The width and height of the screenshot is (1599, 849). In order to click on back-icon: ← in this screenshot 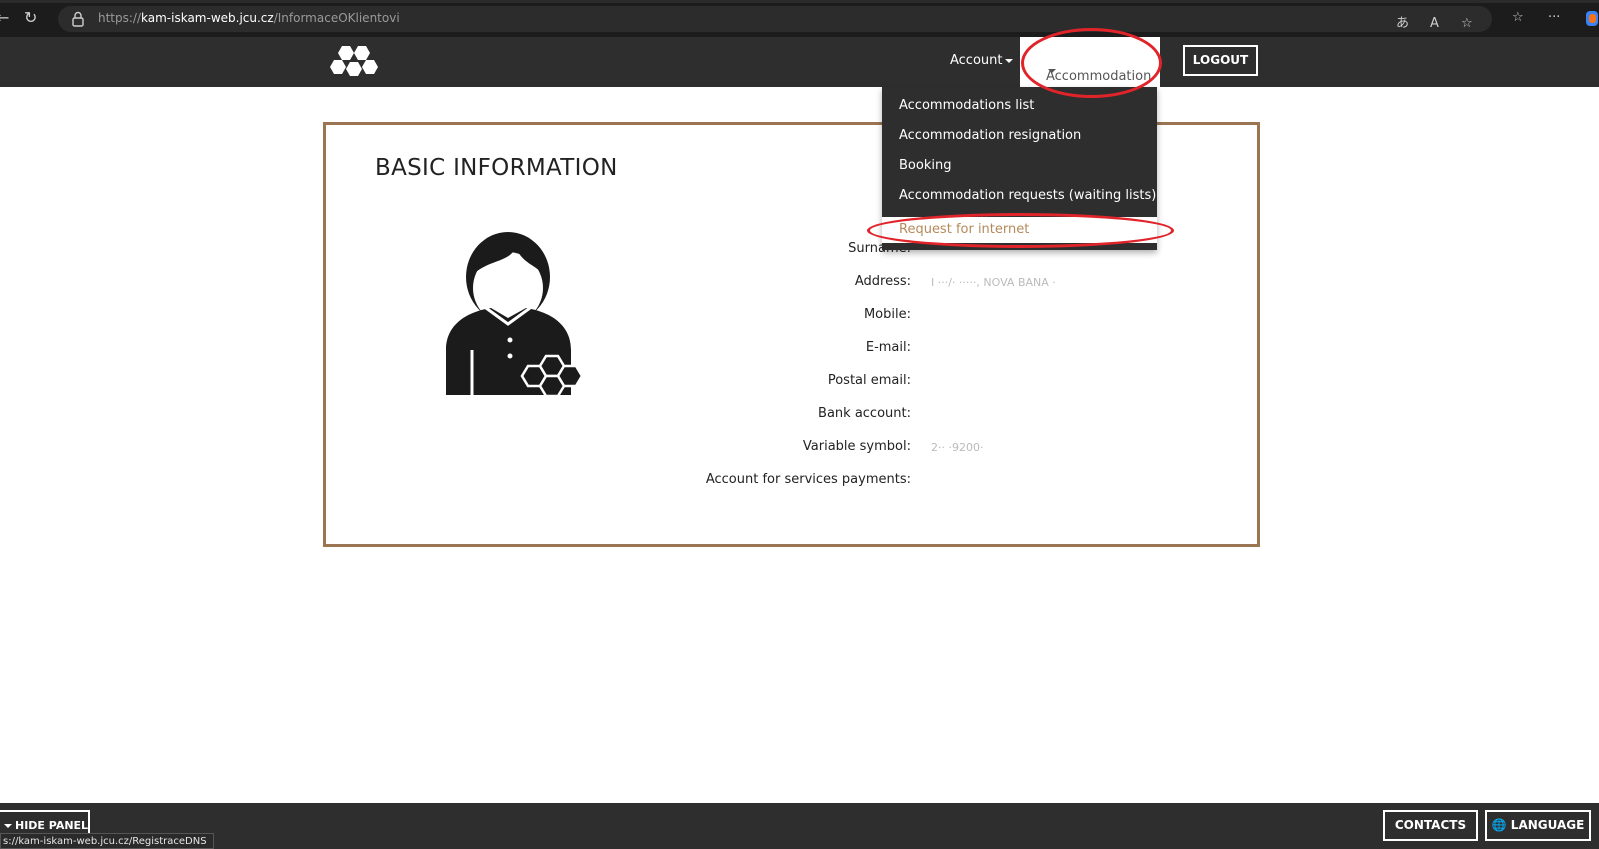, I will do `click(4, 18)`.